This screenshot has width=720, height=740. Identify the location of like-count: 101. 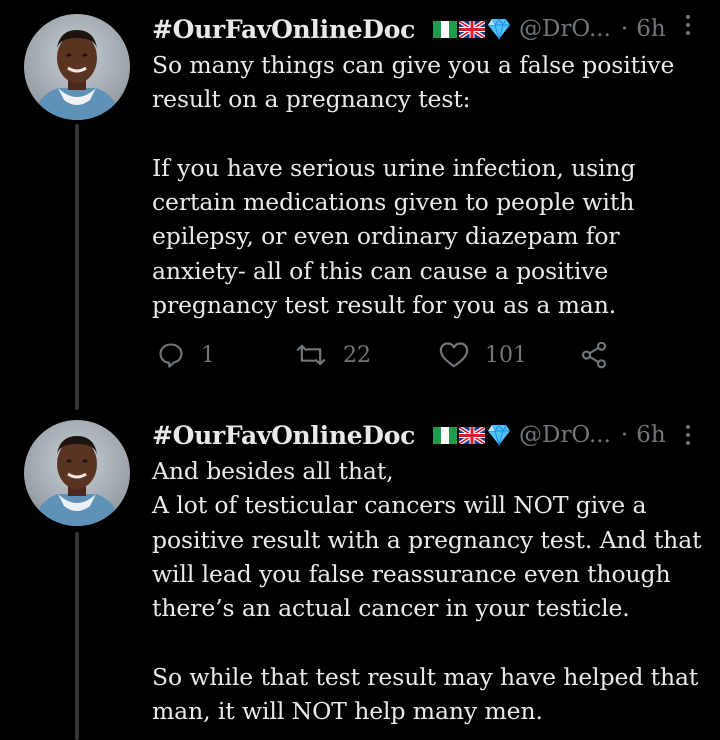
(506, 355).